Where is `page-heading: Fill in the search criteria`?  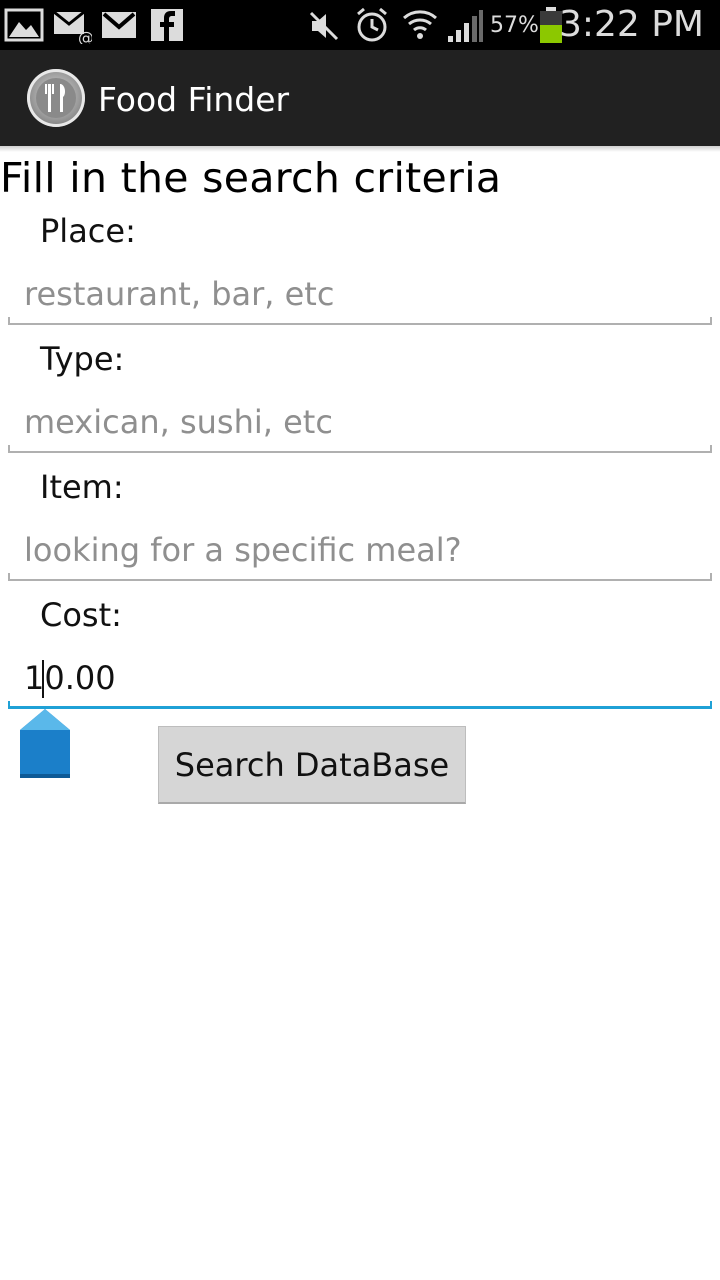 page-heading: Fill in the search criteria is located at coordinates (251, 178).